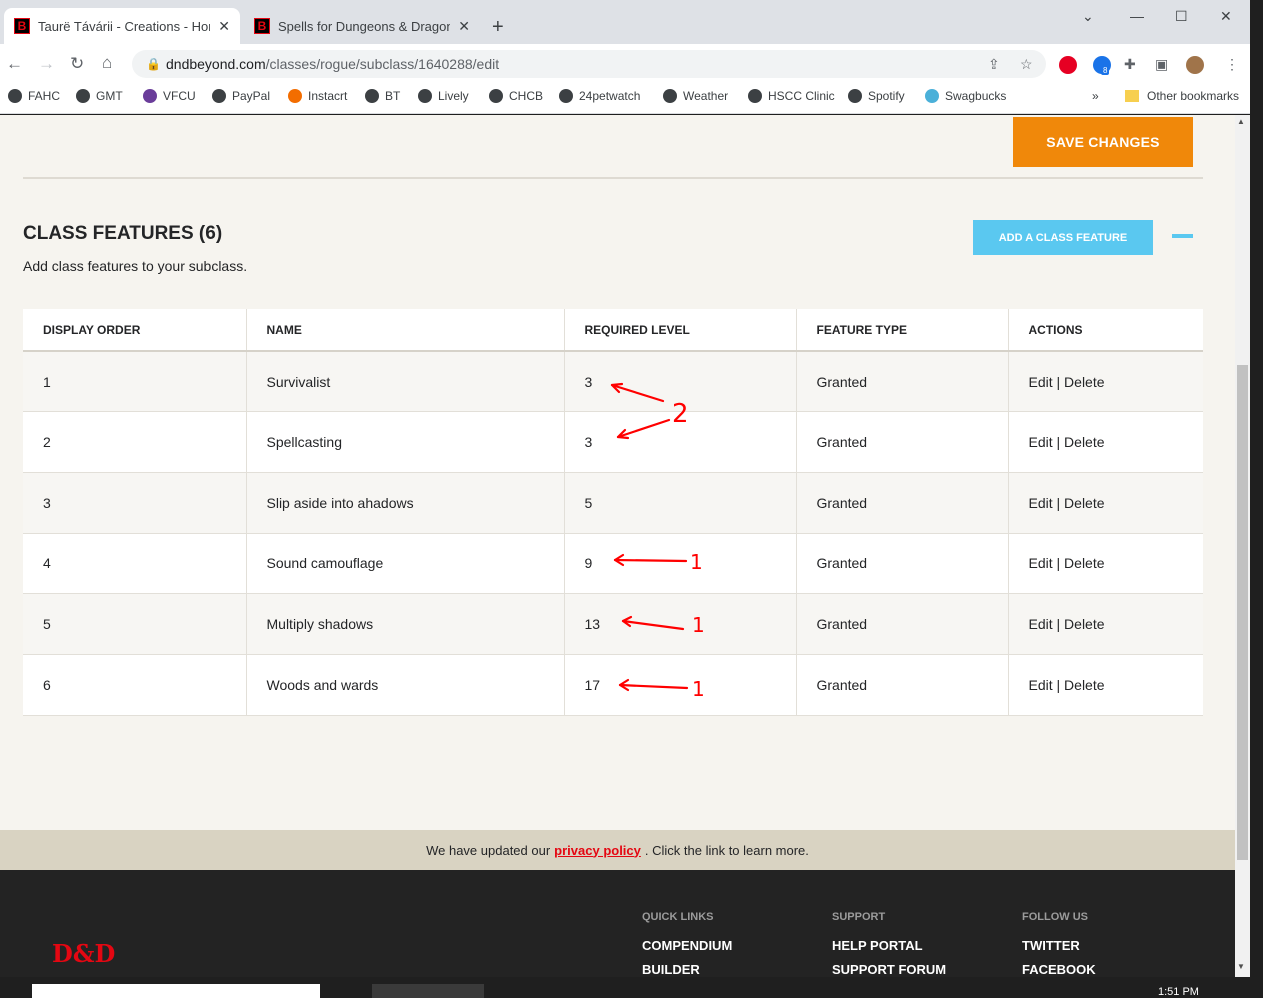 The height and width of the screenshot is (998, 1263). I want to click on reload-icon: ↻, so click(77, 64).